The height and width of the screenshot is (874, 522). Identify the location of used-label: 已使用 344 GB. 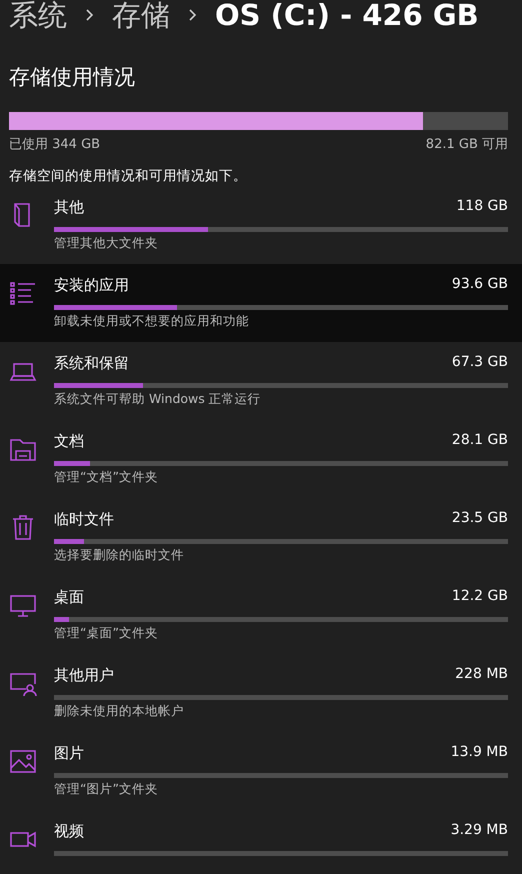
(54, 145).